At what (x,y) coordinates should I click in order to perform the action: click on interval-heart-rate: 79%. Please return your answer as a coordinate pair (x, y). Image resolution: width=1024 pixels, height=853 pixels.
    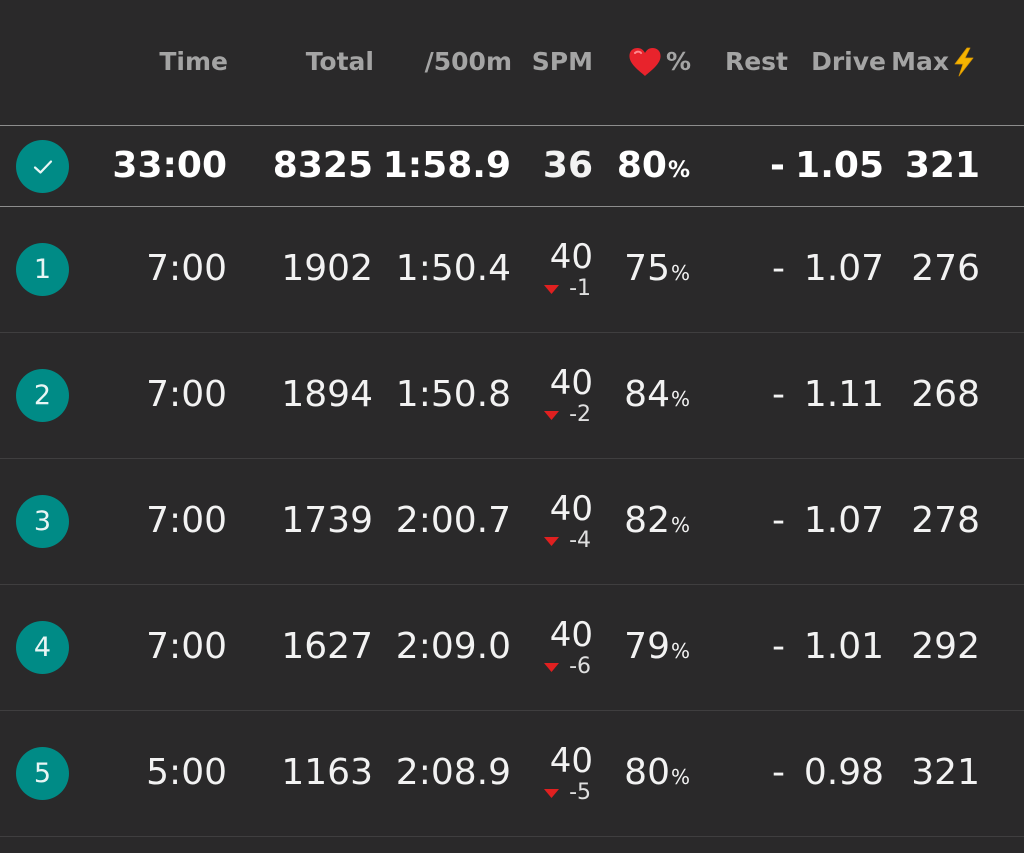
    Looking at the image, I should click on (657, 649).